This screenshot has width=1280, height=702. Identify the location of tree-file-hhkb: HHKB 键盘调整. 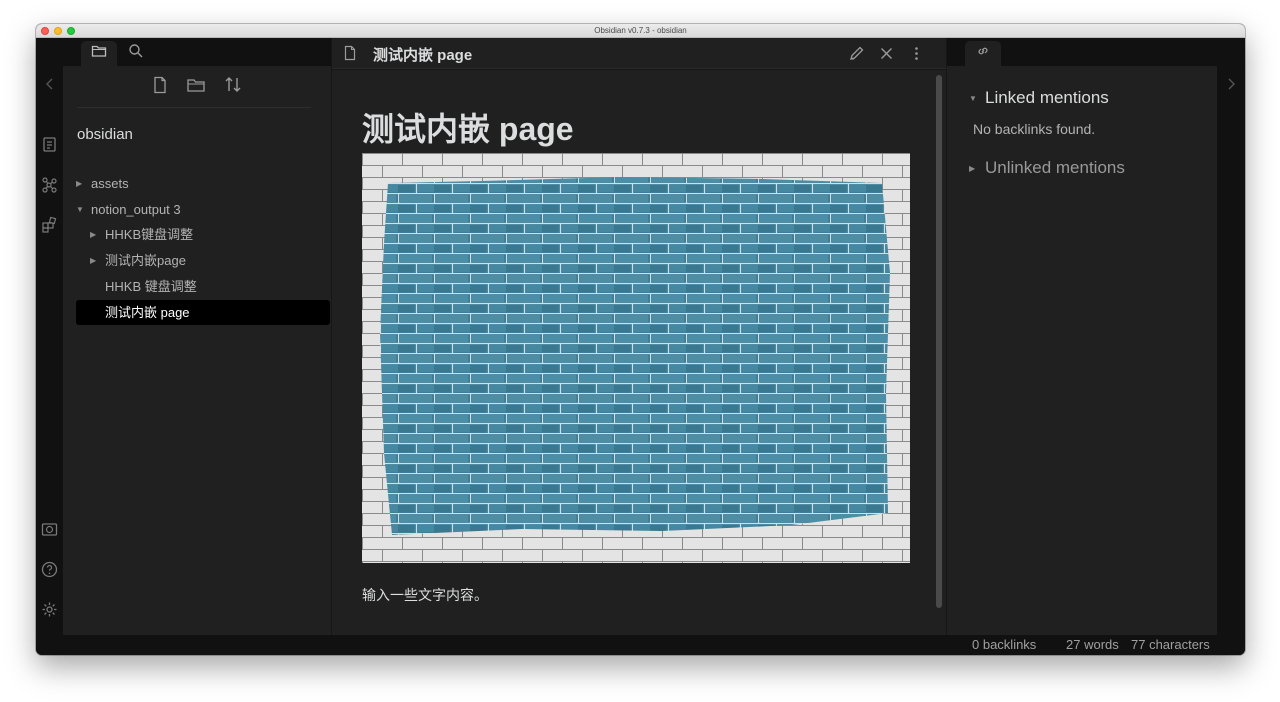
(203, 286).